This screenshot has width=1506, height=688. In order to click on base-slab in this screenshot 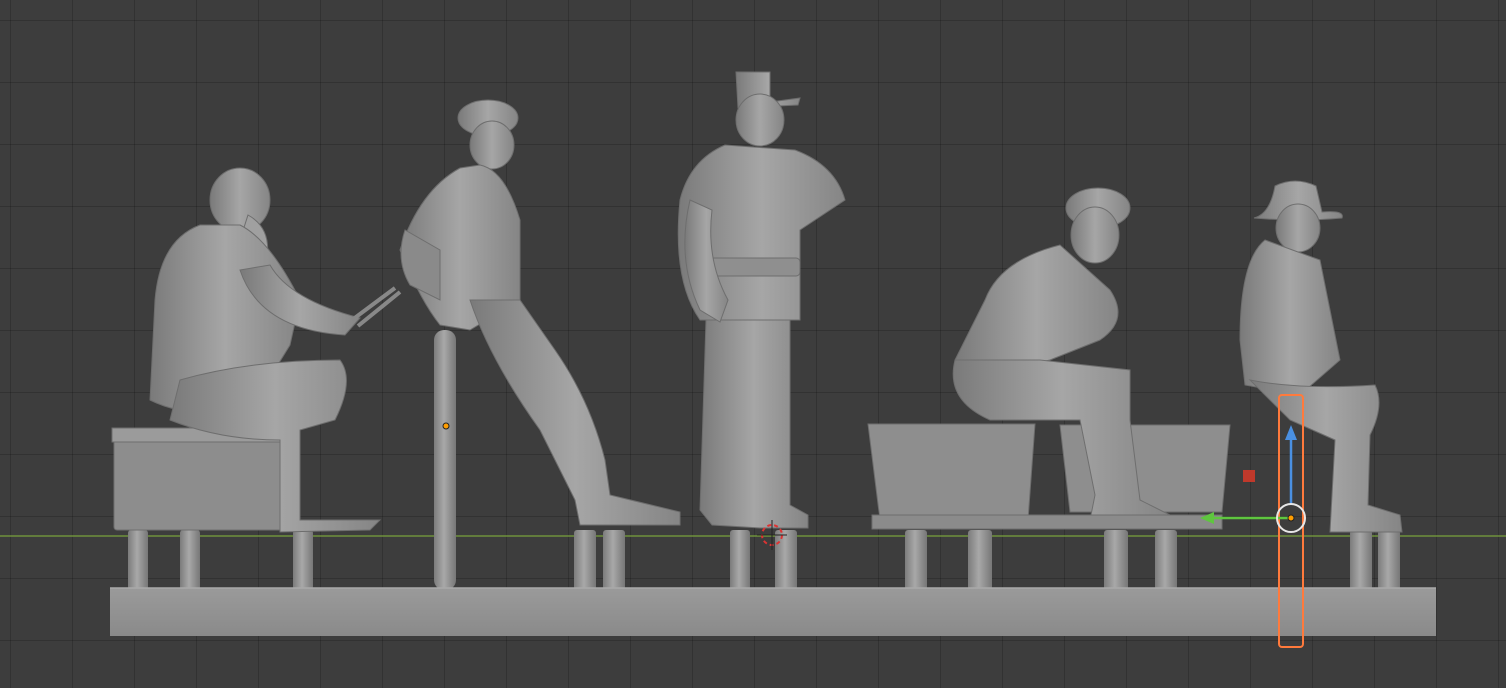, I will do `click(1047, 522)`.